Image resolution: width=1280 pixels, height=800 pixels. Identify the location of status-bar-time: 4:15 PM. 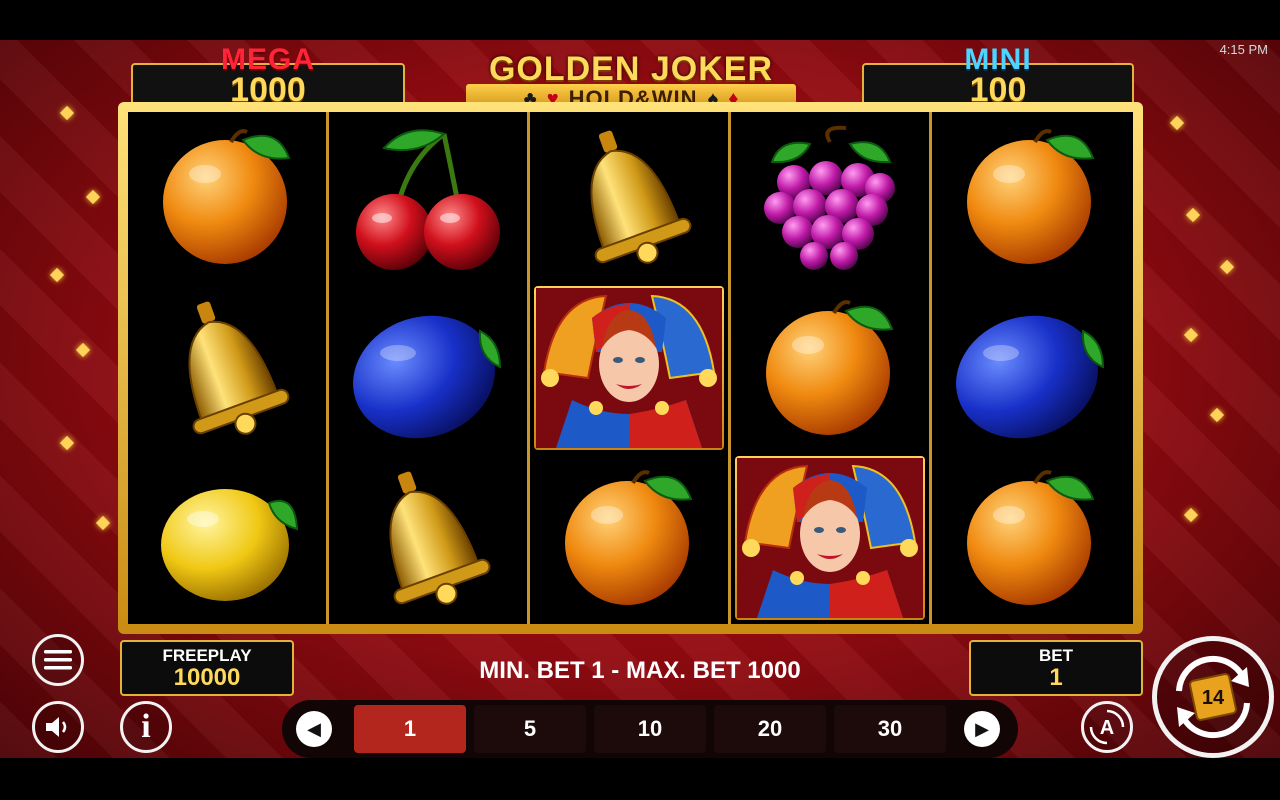
(1243, 49).